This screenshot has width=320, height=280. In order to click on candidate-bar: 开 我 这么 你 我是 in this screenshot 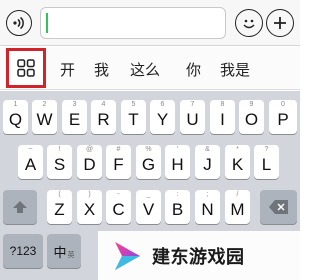, I will do `click(150, 68)`.